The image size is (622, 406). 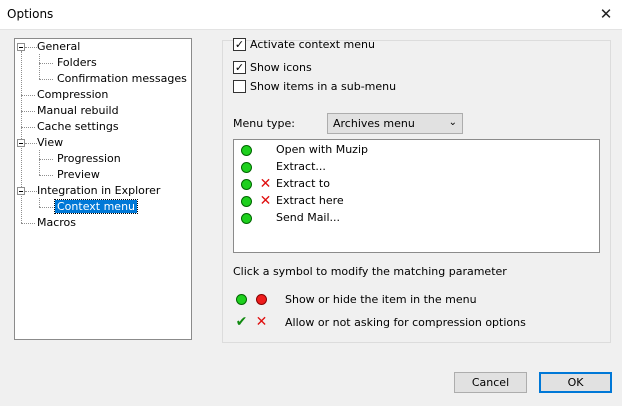 I want to click on sub-menu-checkbox, so click(x=239, y=86).